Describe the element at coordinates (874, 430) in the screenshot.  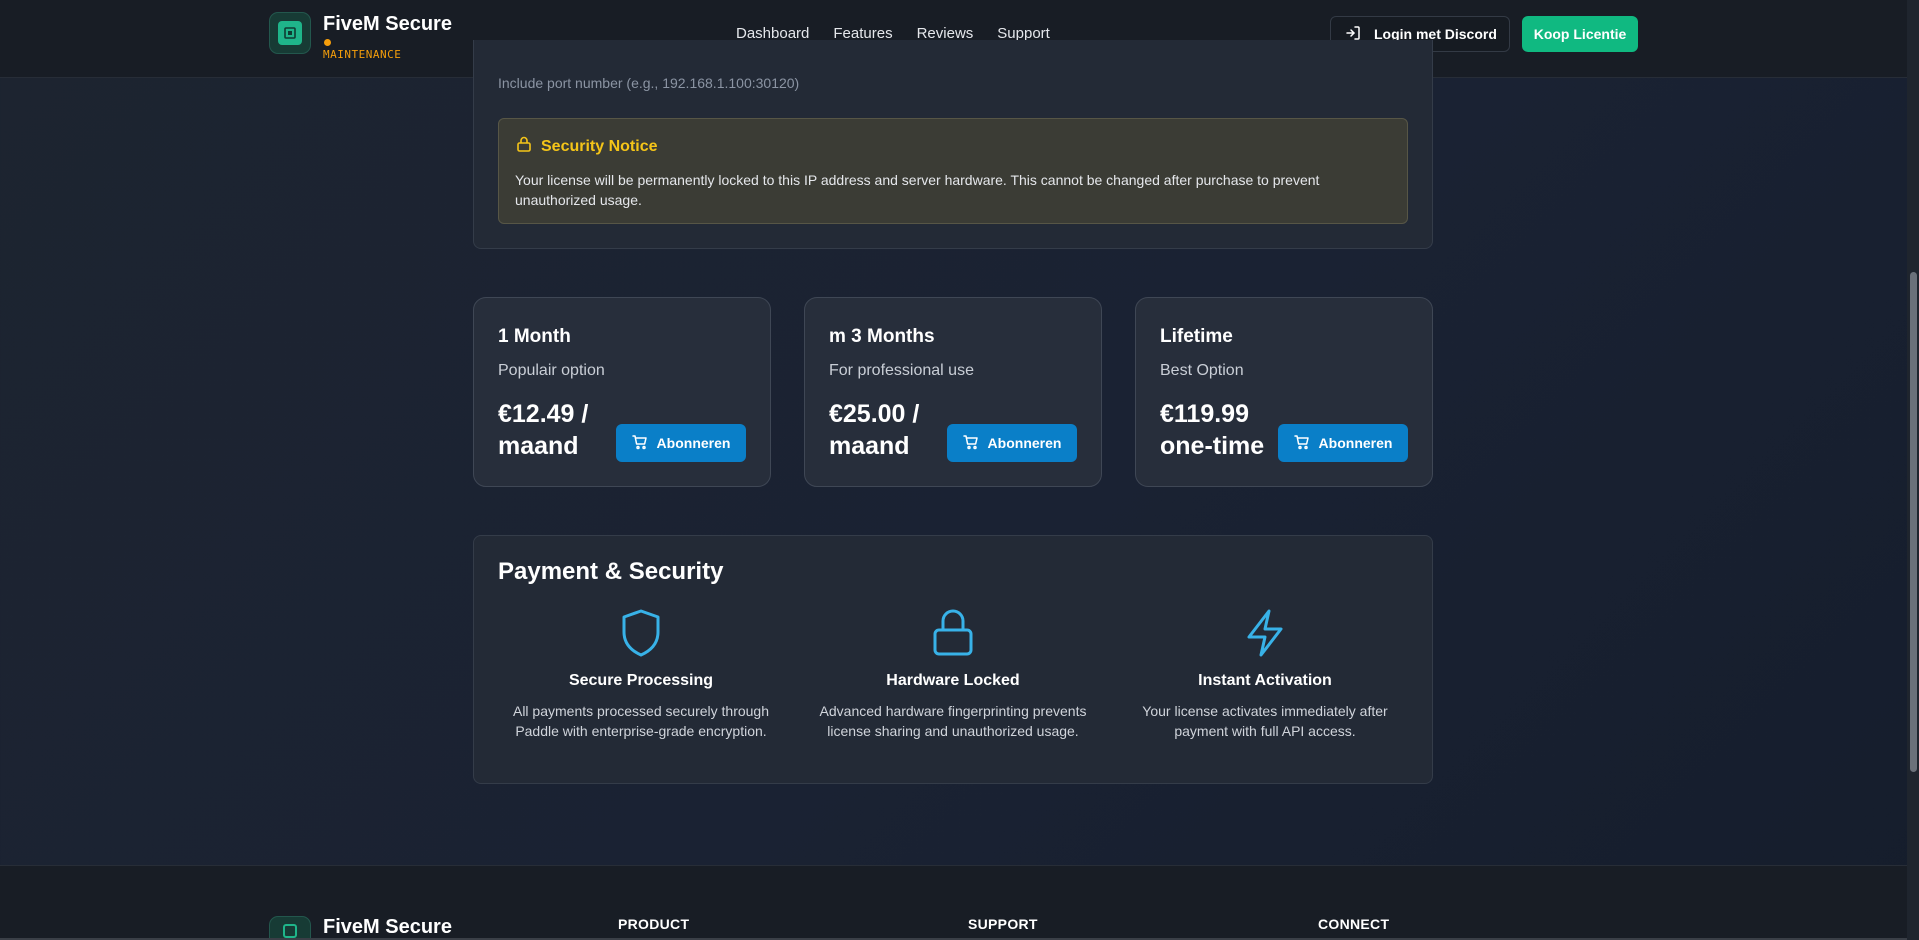
I see `plan-price: €25.00 / maand` at that location.